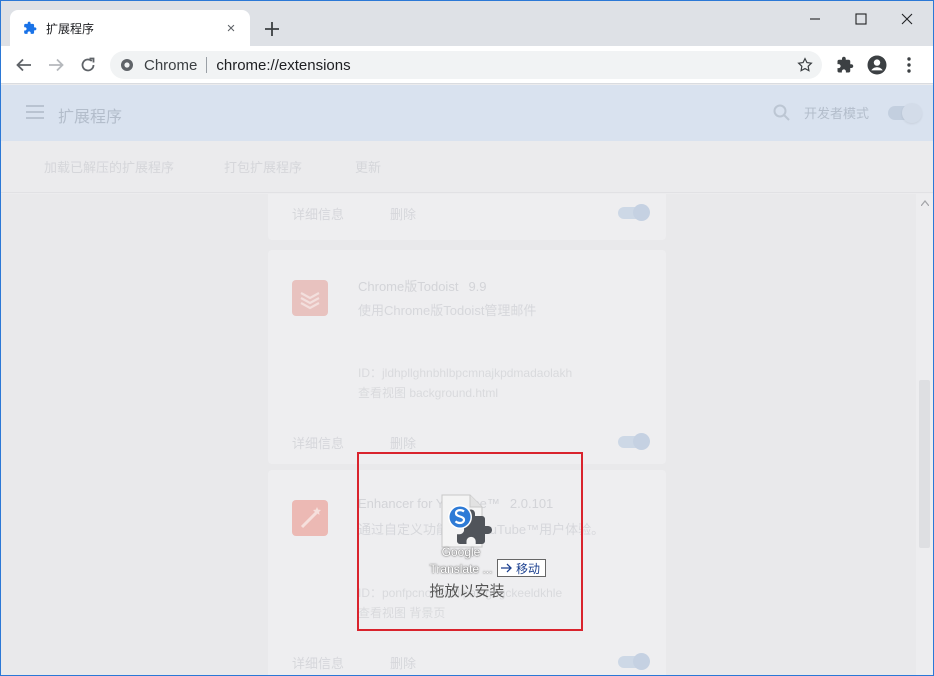  Describe the element at coordinates (805, 65) in the screenshot. I see `bookmark-star-icon` at that location.